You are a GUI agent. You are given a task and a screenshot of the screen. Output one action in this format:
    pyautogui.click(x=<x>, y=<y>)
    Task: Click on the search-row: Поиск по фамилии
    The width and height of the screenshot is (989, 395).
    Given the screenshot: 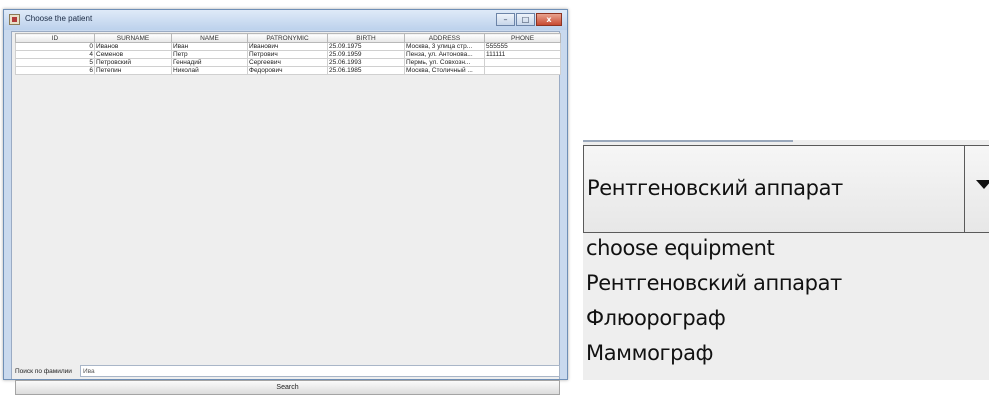 What is the action you would take?
    pyautogui.click(x=287, y=371)
    